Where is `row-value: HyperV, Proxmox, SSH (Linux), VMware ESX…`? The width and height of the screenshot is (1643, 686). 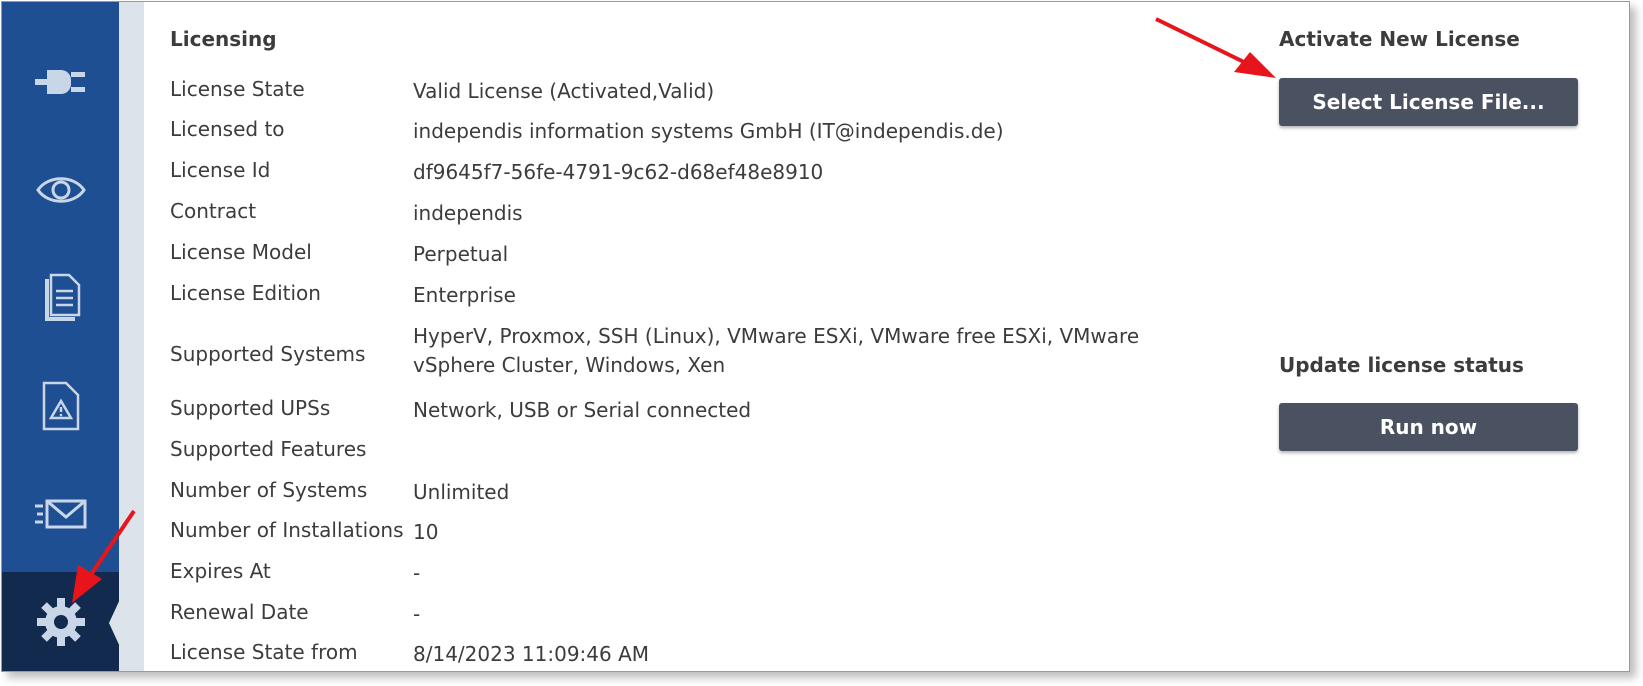
row-value: HyperV, Proxmox, SSH (Linux), VMware ESX… is located at coordinates (776, 350).